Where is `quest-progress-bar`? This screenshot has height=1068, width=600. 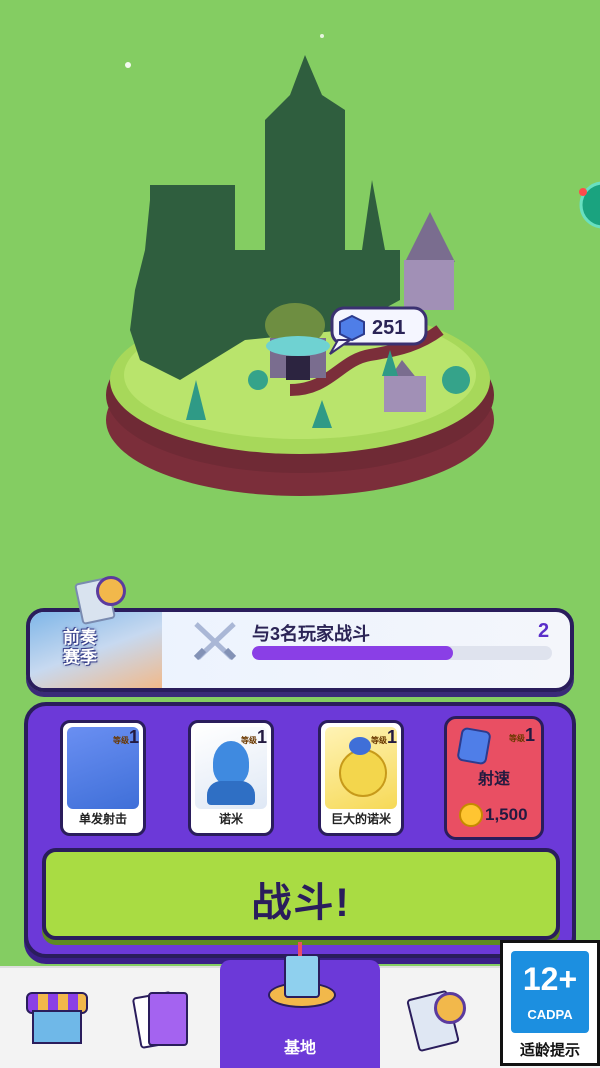
quest-progress-bar is located at coordinates (402, 653).